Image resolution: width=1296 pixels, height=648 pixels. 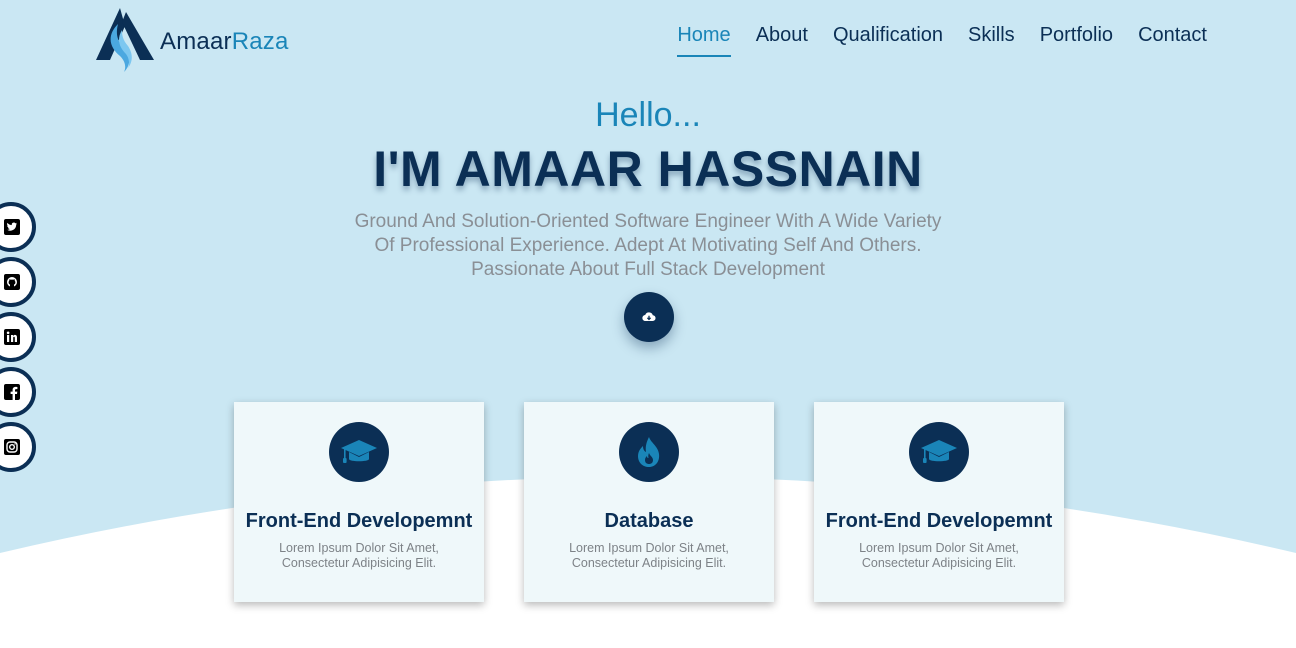 What do you see at coordinates (649, 521) in the screenshot?
I see `card-title: Database` at bounding box center [649, 521].